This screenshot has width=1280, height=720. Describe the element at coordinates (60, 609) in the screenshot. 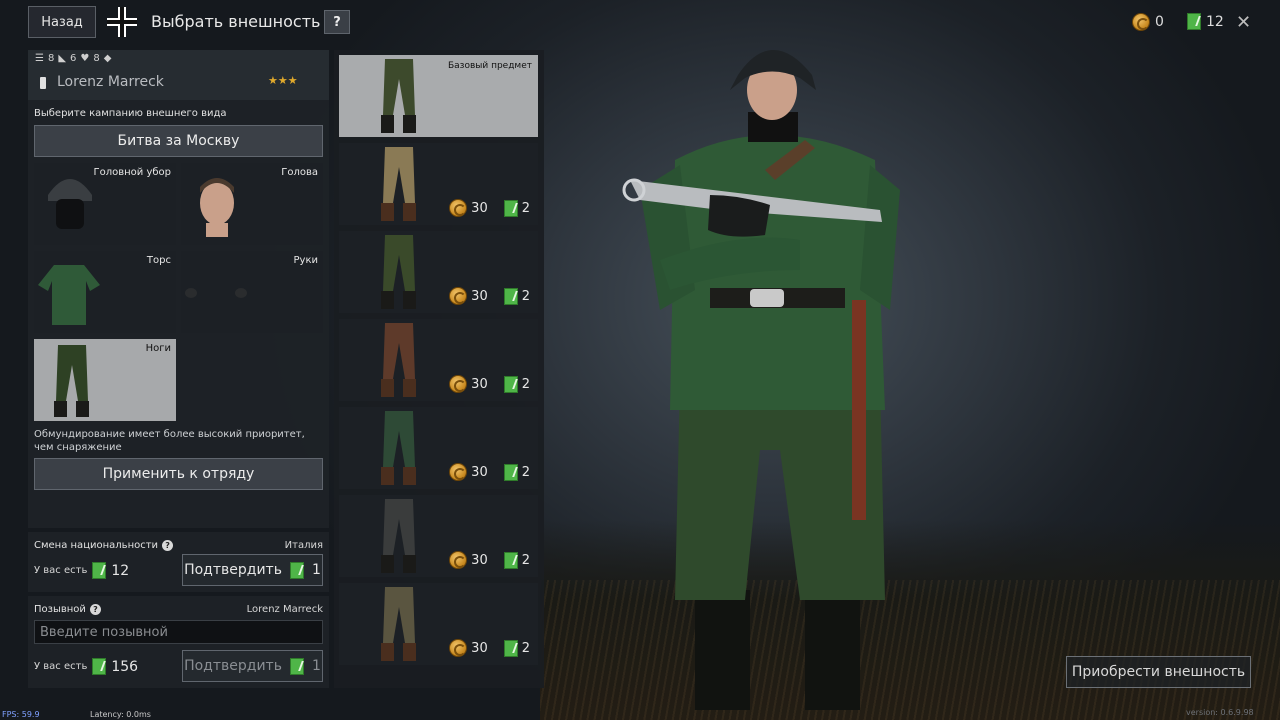

I see `callsign-title-text: Позывной` at that location.